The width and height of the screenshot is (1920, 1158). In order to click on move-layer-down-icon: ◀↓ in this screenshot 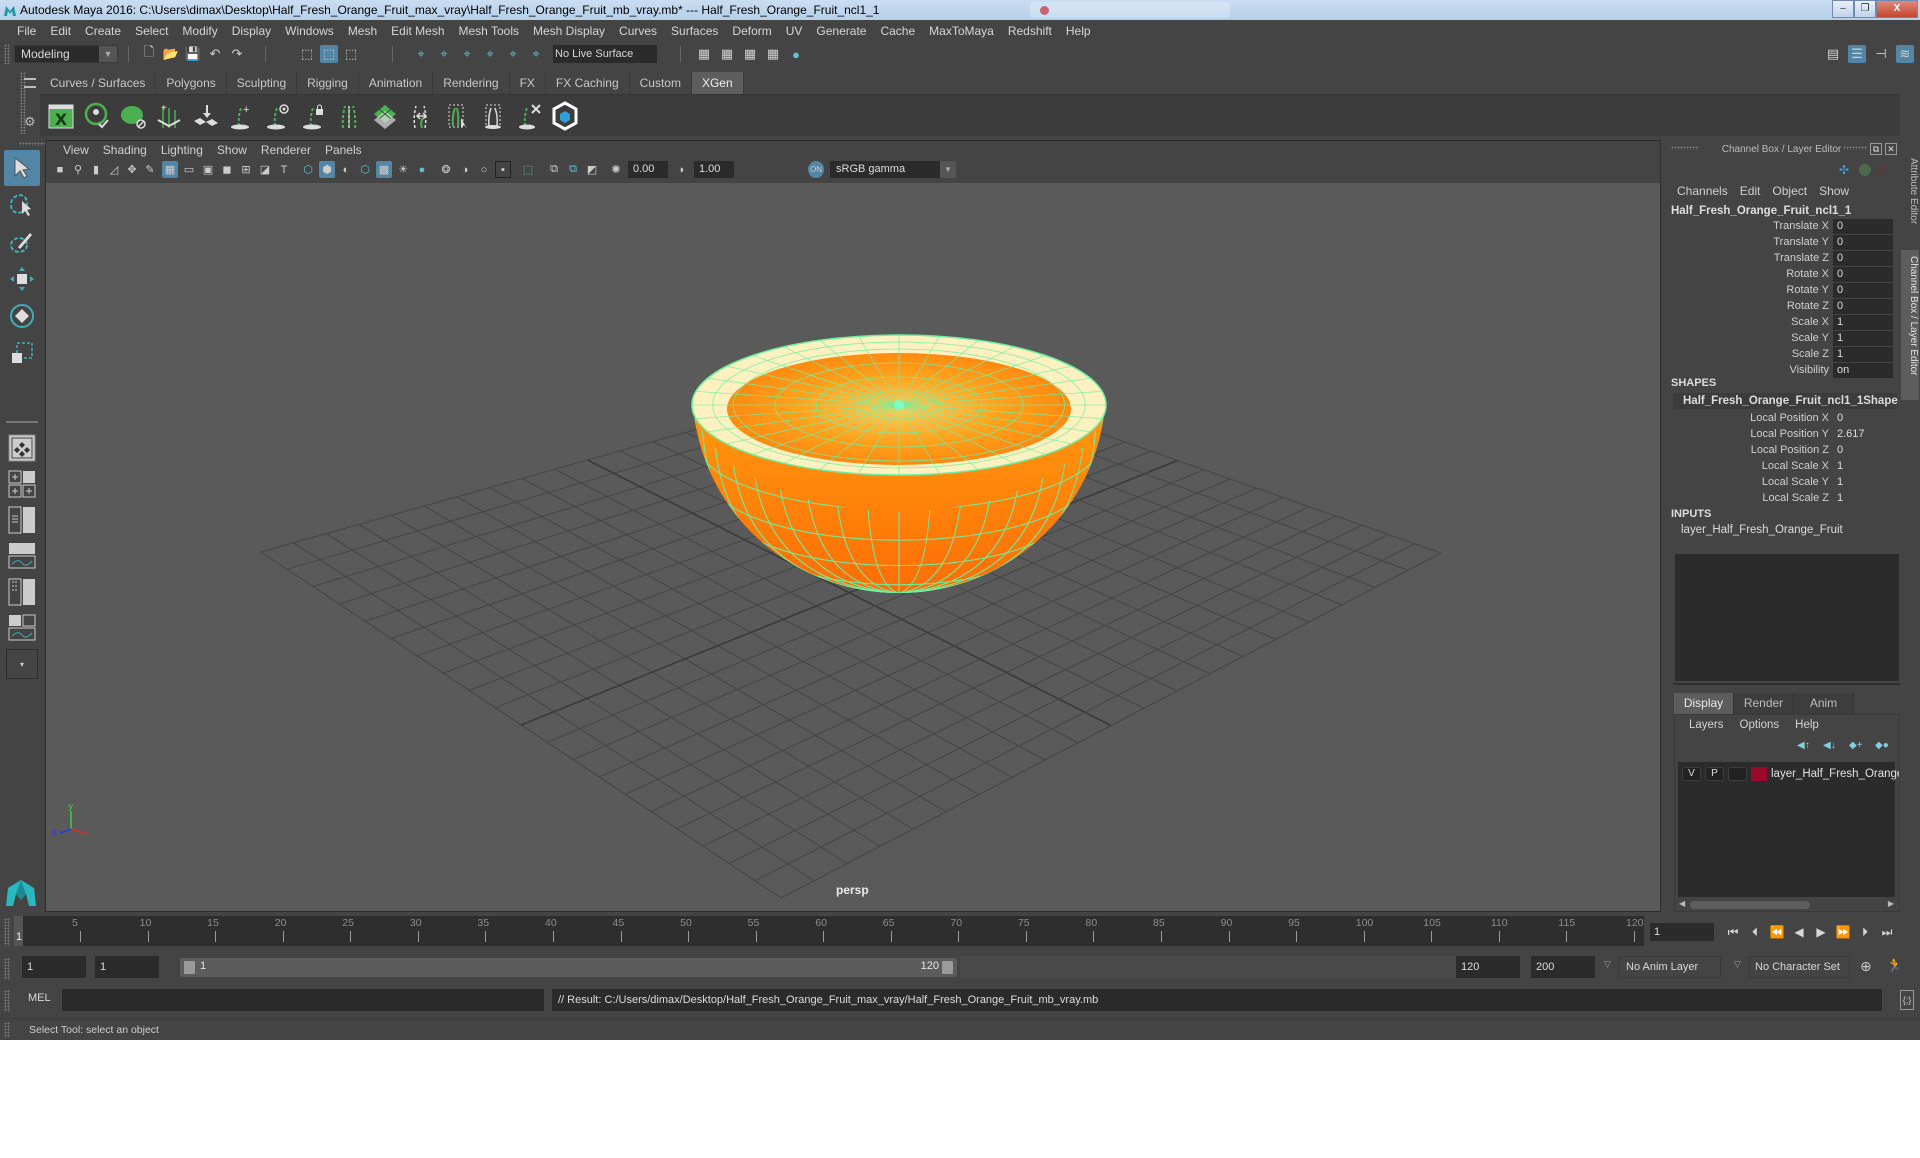, I will do `click(1832, 746)`.